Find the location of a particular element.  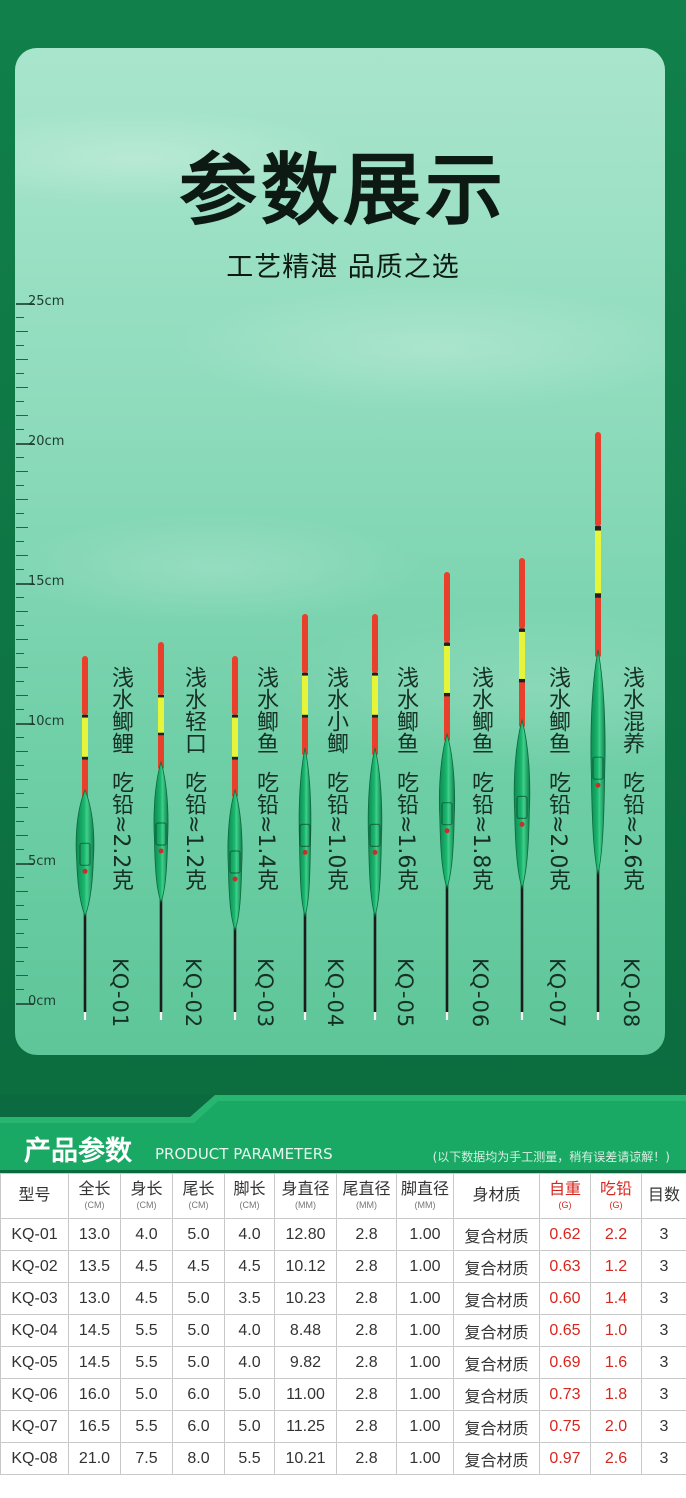

float-model-1: KQ-01 is located at coordinates (120, 993).